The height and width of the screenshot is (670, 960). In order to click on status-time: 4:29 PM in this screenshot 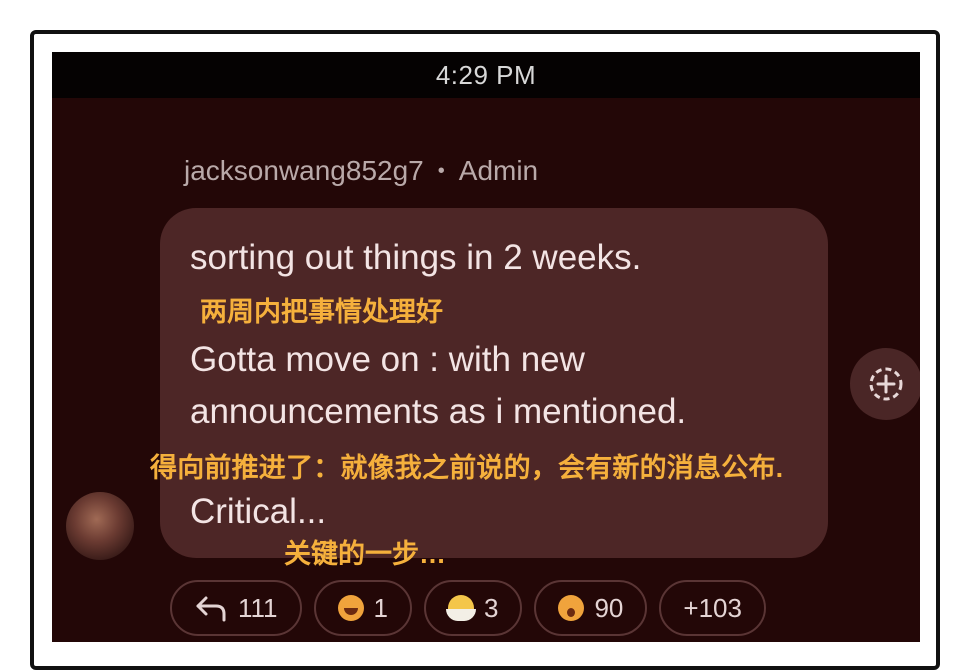, I will do `click(486, 74)`.